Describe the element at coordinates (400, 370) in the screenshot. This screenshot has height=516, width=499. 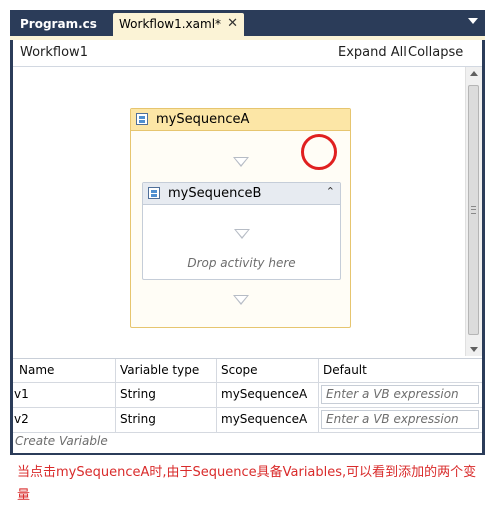
I see `column-header-default: Default` at that location.